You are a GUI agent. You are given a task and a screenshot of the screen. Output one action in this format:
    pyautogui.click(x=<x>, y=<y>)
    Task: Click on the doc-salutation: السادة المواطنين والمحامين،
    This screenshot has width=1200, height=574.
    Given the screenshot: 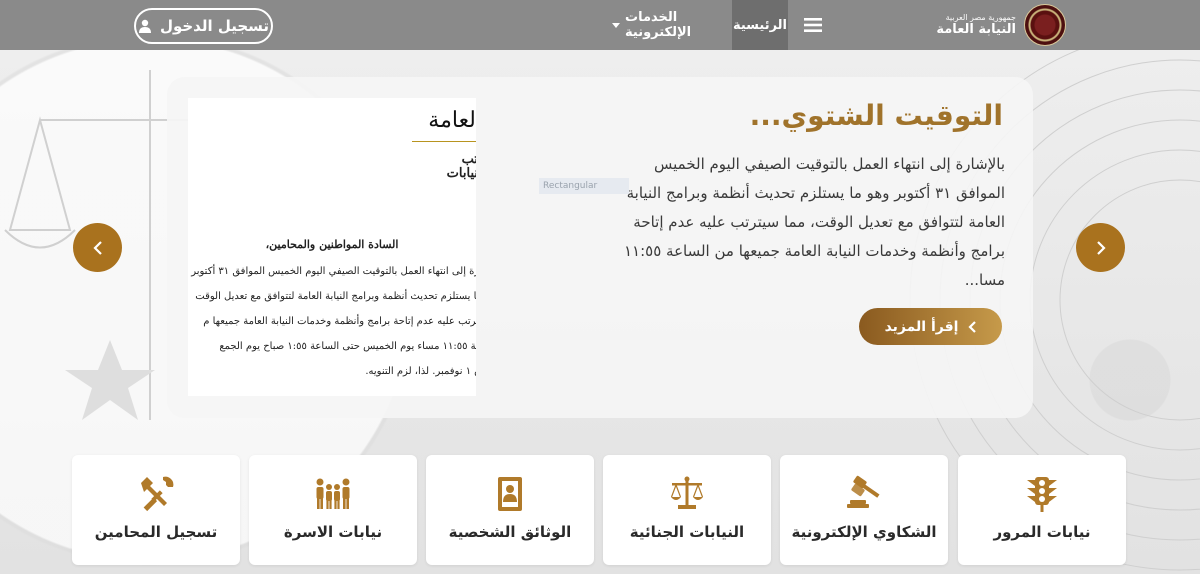 What is the action you would take?
    pyautogui.click(x=332, y=244)
    